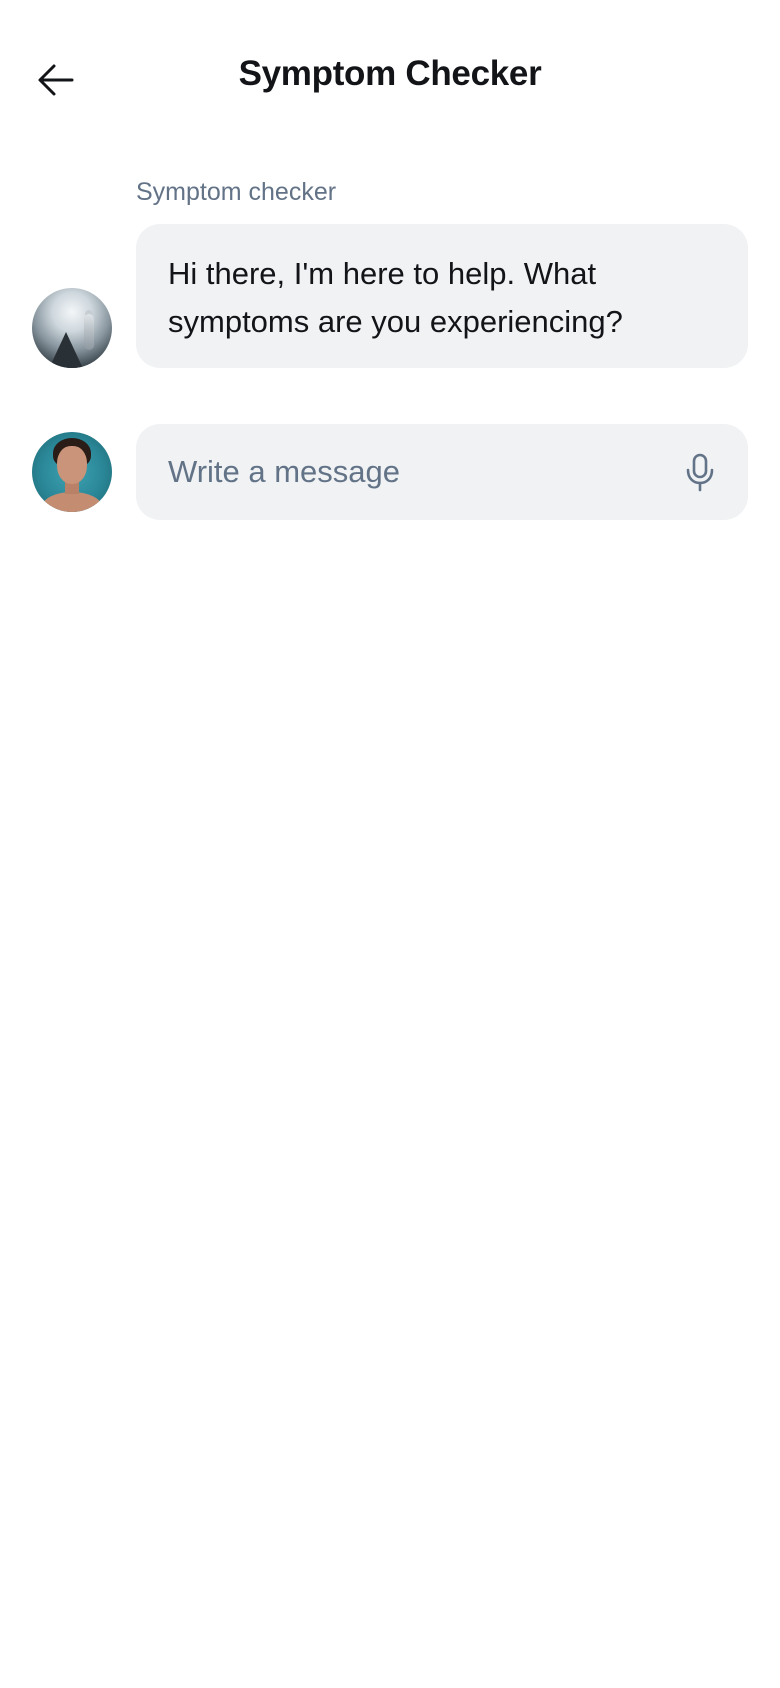  What do you see at coordinates (408, 472) in the screenshot?
I see `message-input` at bounding box center [408, 472].